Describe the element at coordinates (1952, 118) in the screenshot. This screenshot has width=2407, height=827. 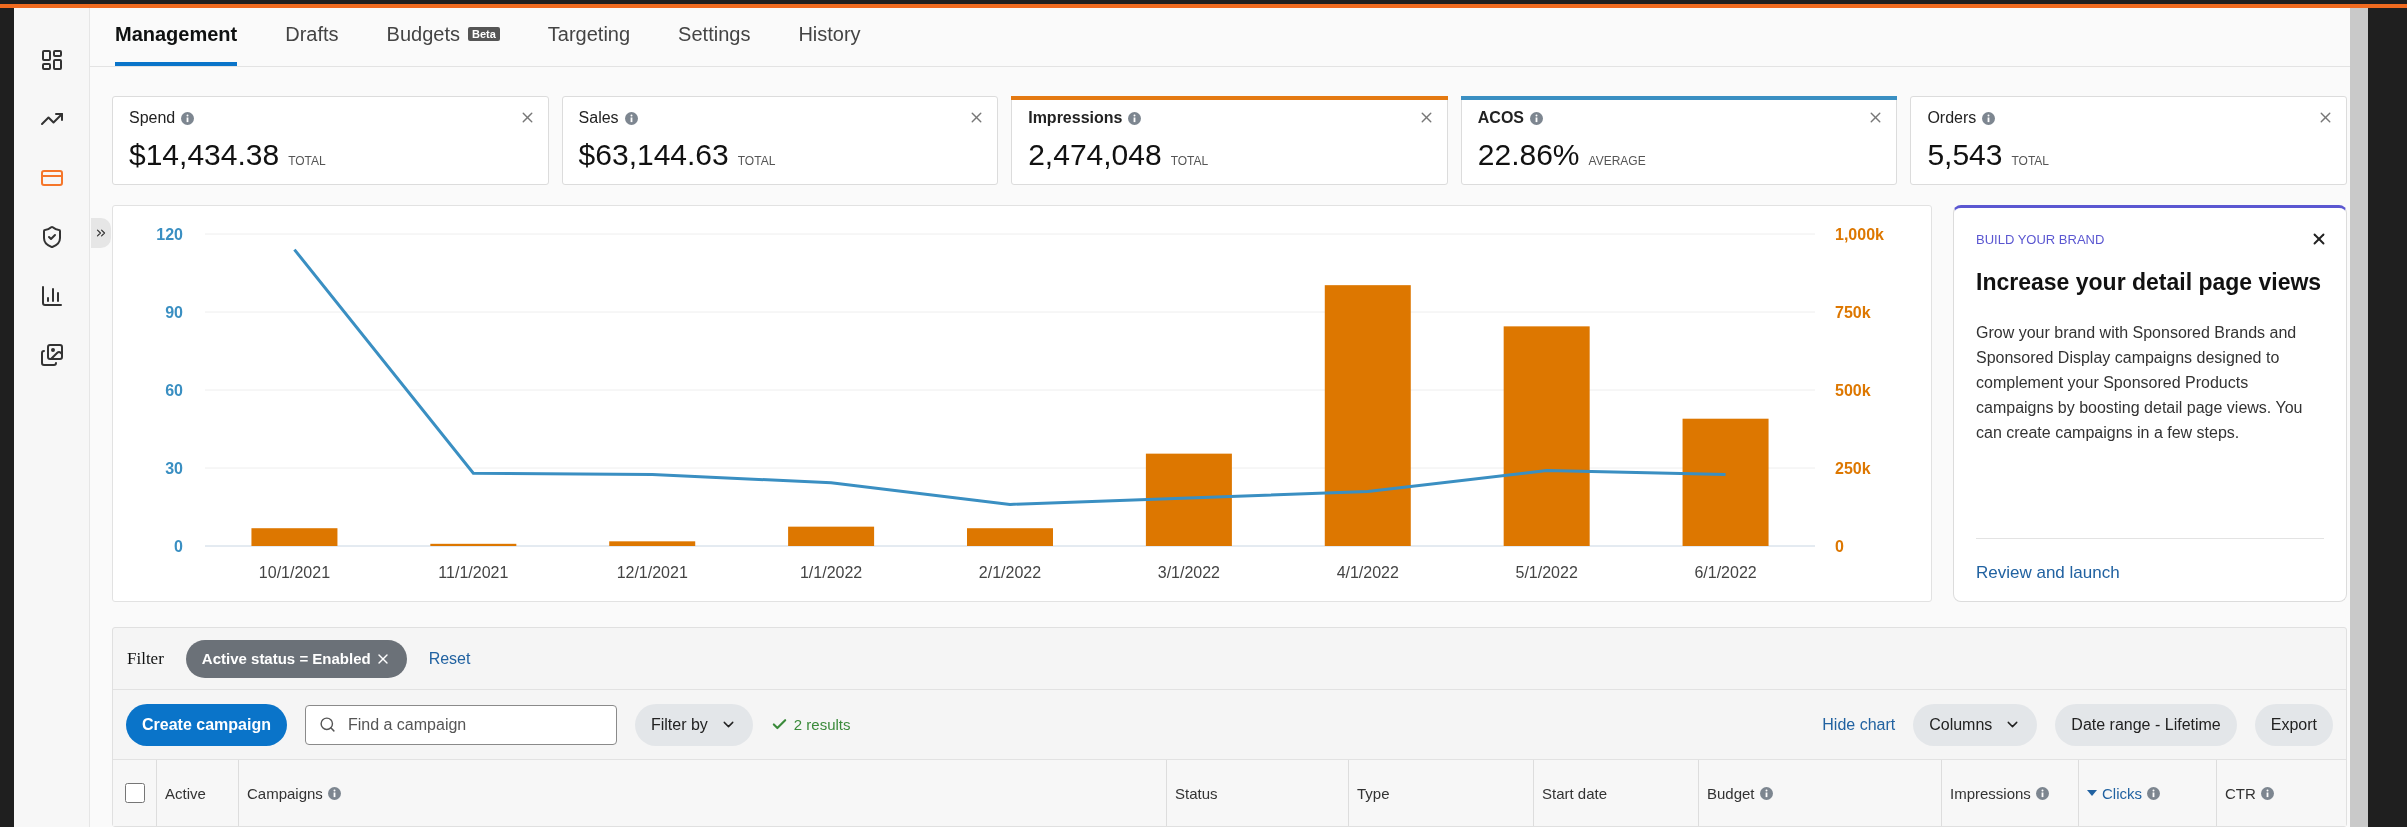
I see `metric-label: Orders` at that location.